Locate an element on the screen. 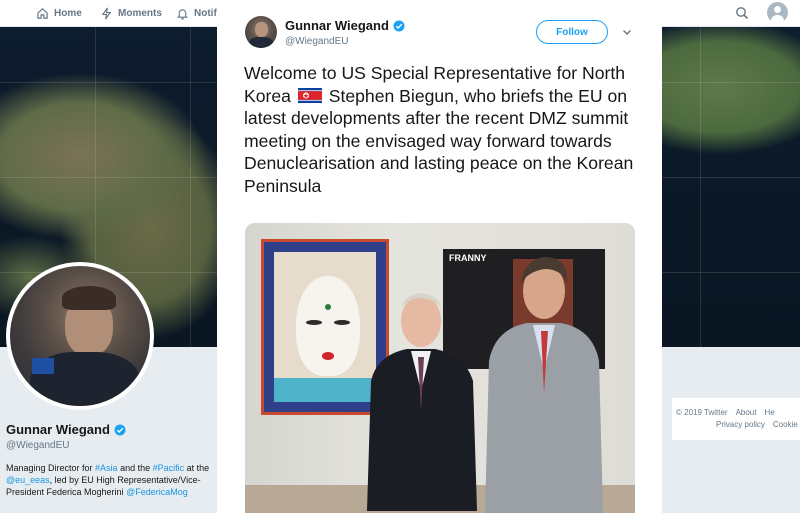 This screenshot has width=800, height=513. footer-help-link: He is located at coordinates (769, 412).